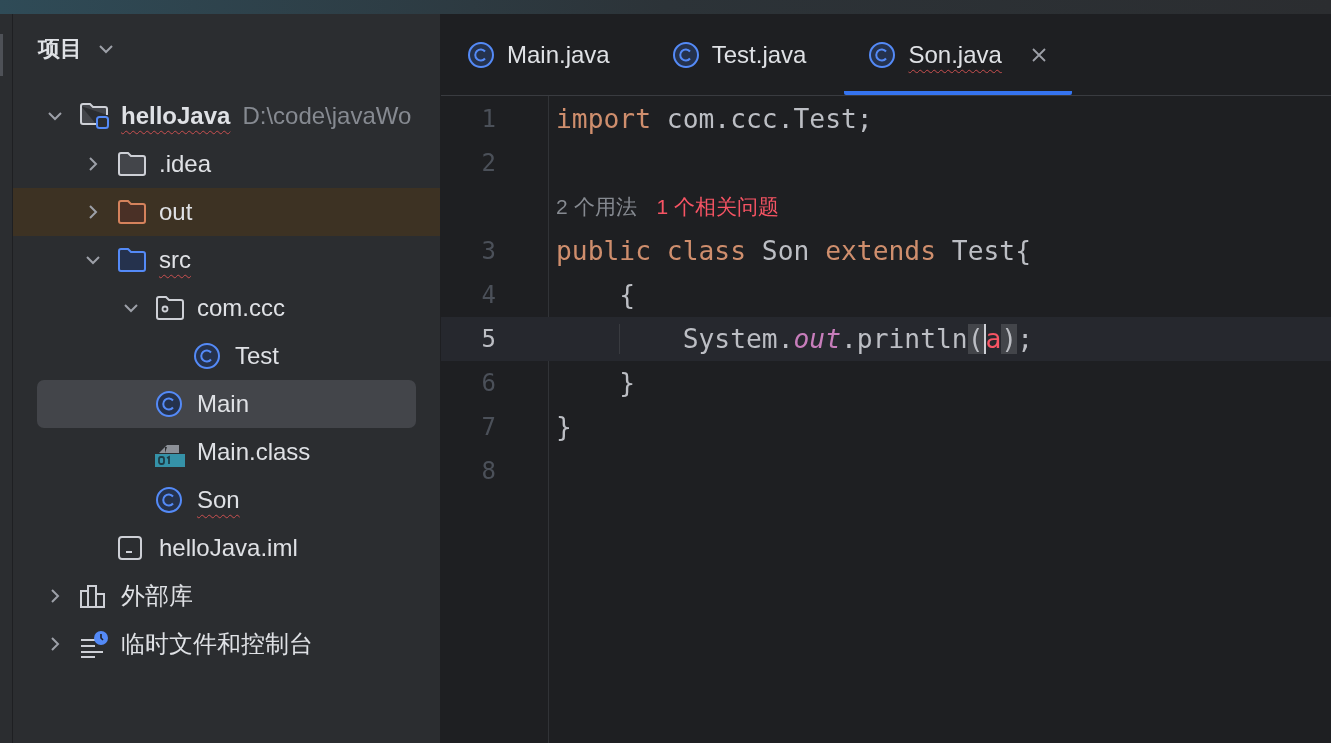 The width and height of the screenshot is (1331, 743). Describe the element at coordinates (226, 548) in the screenshot. I see `tree-item: helloJava.iml` at that location.